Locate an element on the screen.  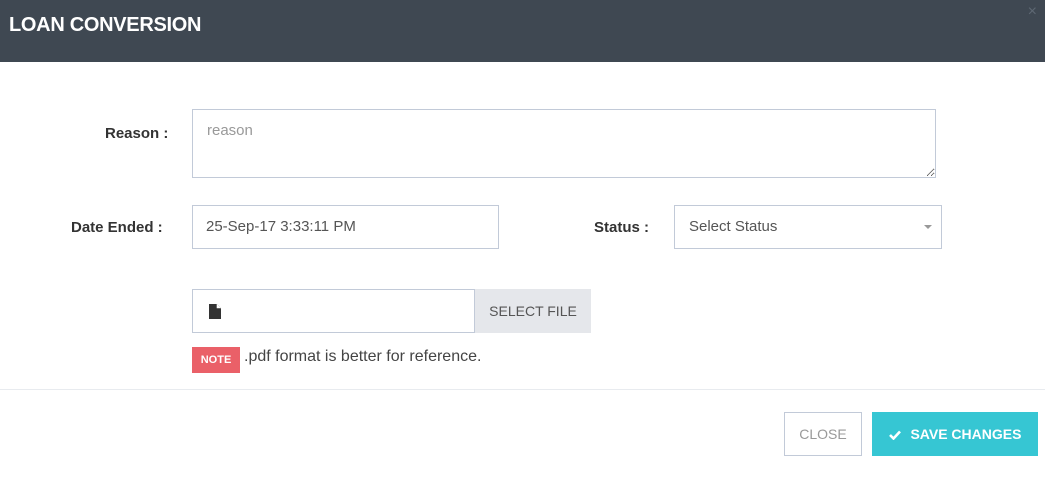
check-icon is located at coordinates (896, 434).